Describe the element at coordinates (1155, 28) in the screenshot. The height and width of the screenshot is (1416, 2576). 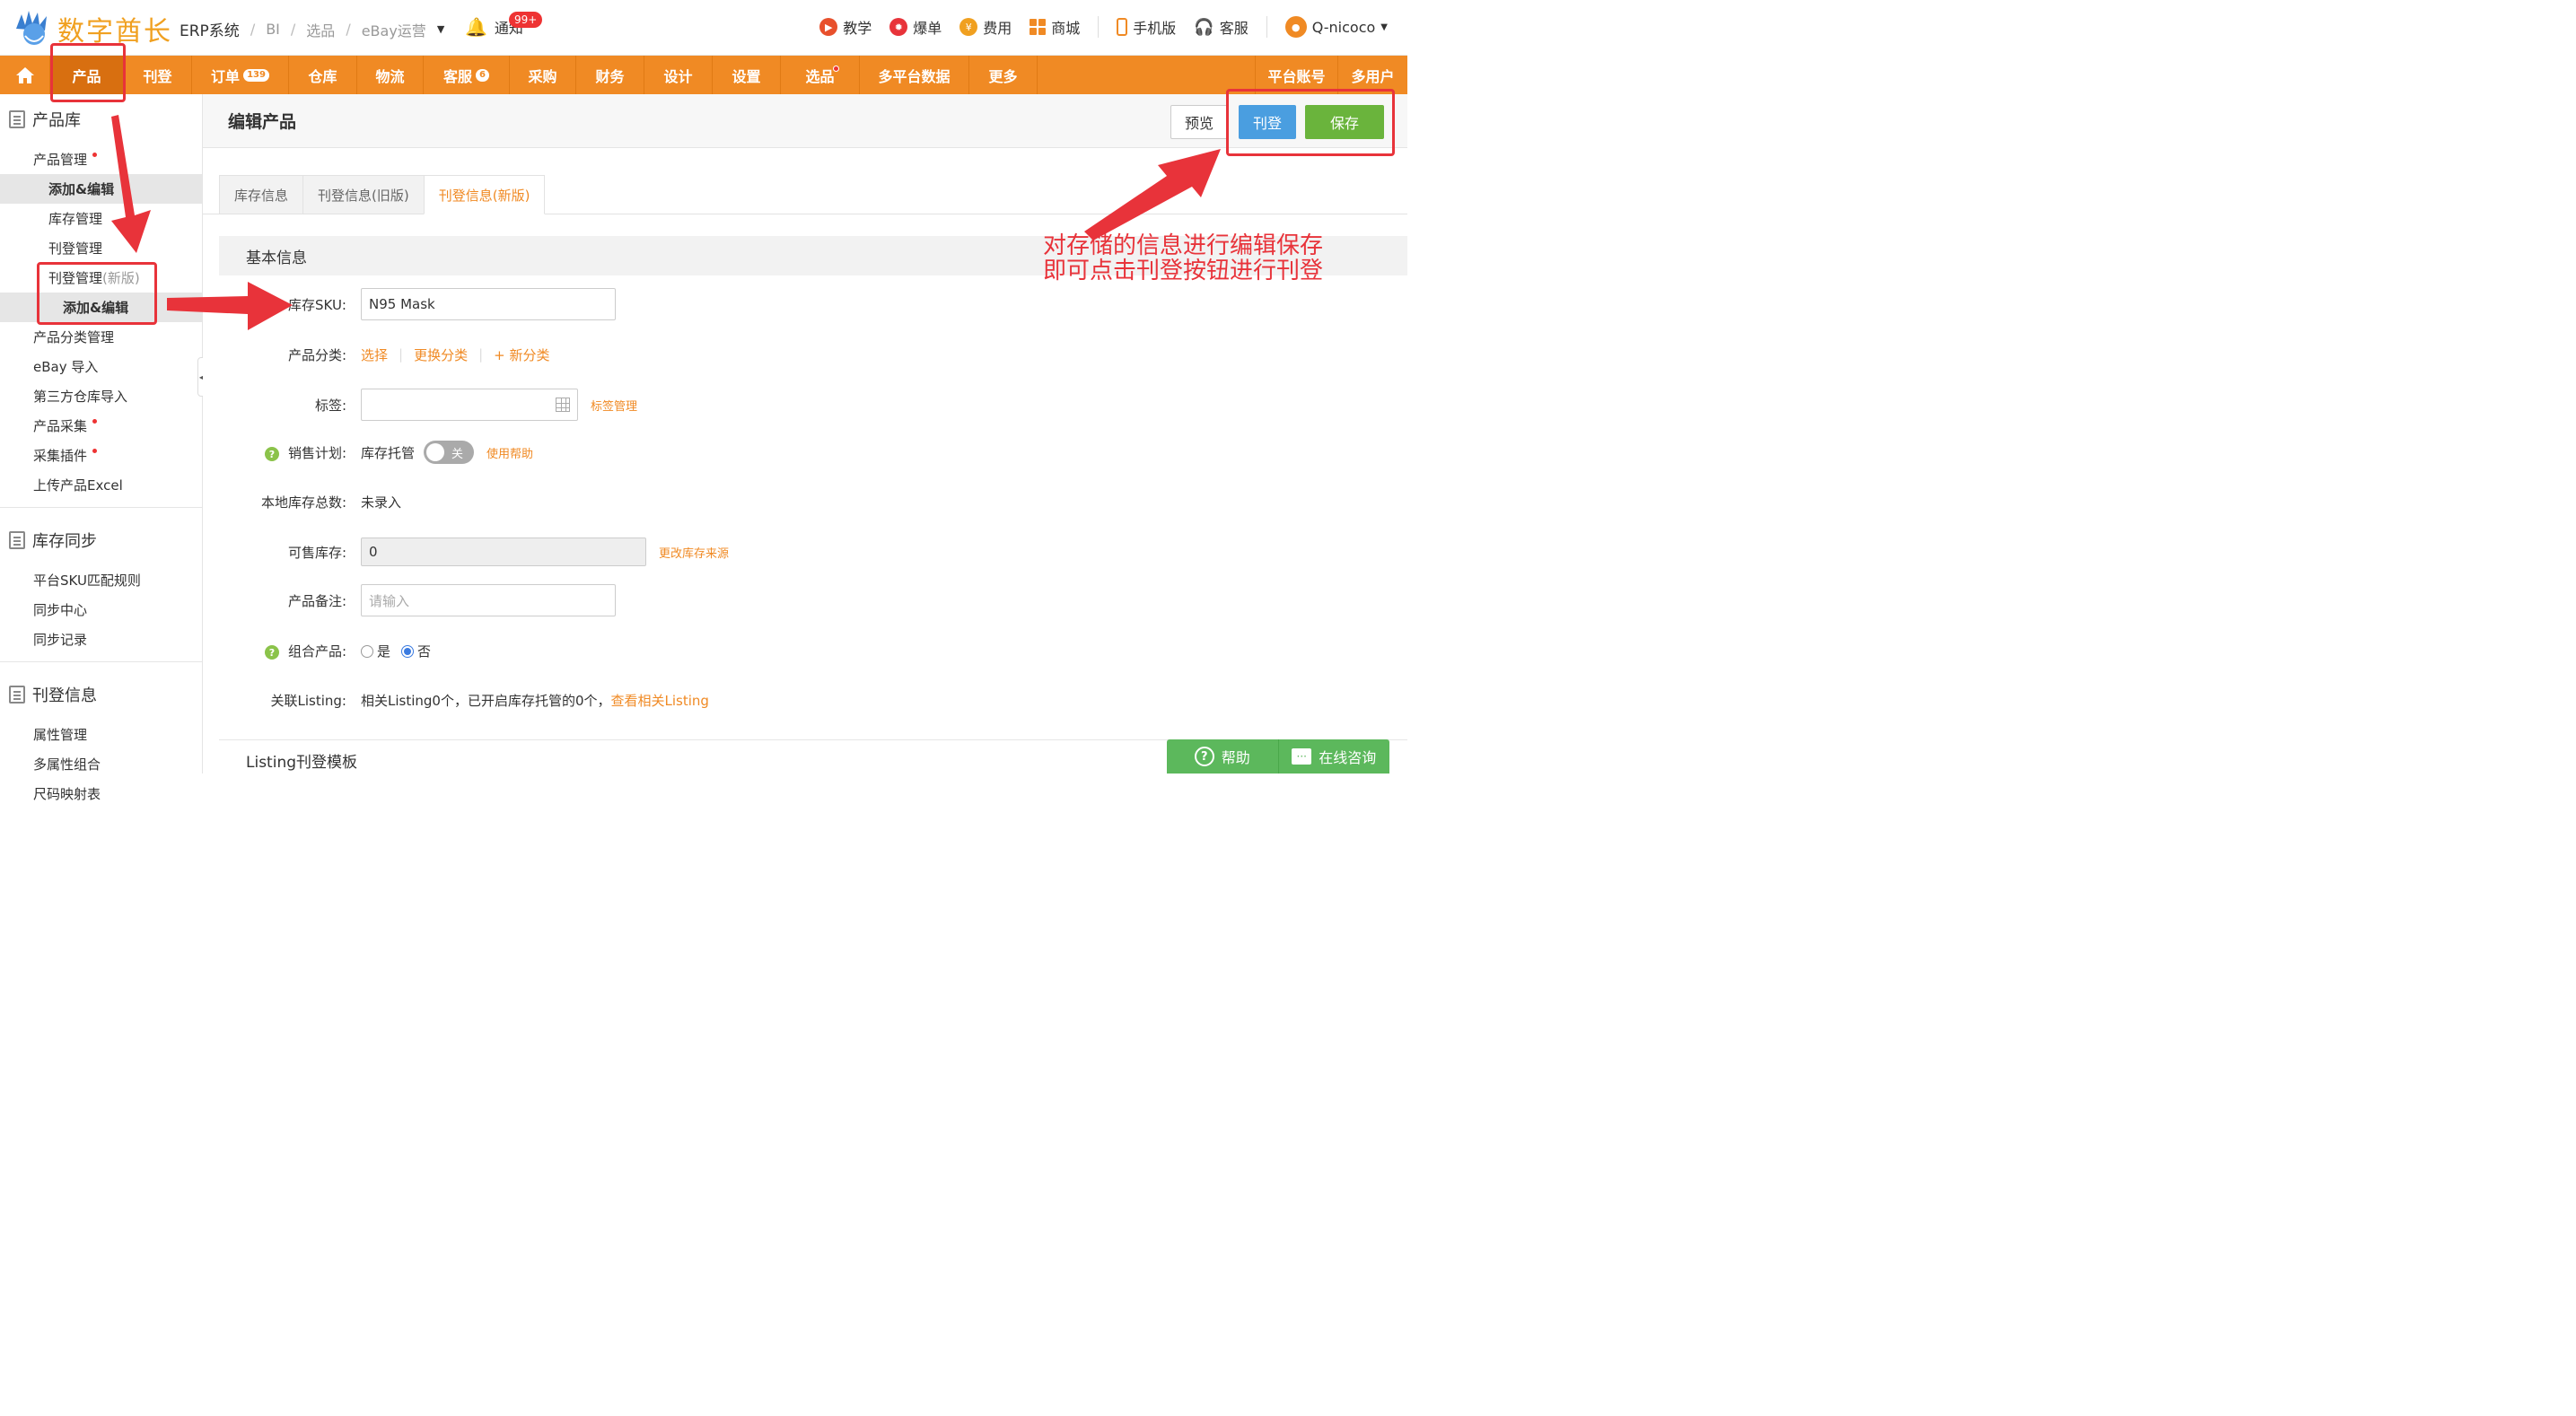
I see `mobile-label: 手机版` at that location.